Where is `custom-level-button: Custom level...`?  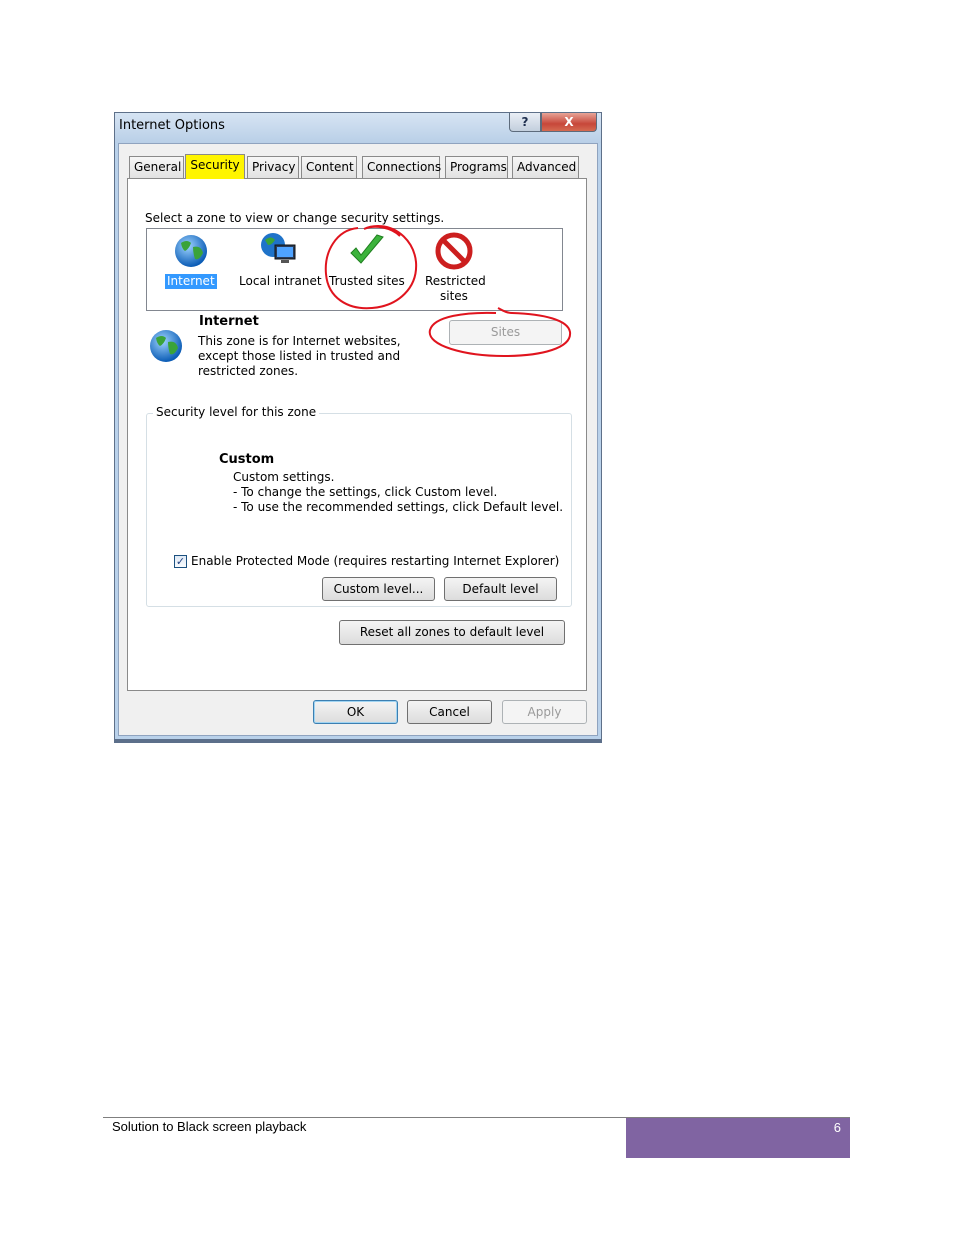
custom-level-button: Custom level... is located at coordinates (378, 589).